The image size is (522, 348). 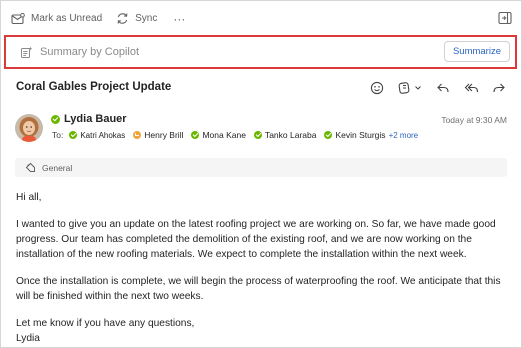 What do you see at coordinates (28, 338) in the screenshot?
I see `body-signature: Lydia` at bounding box center [28, 338].